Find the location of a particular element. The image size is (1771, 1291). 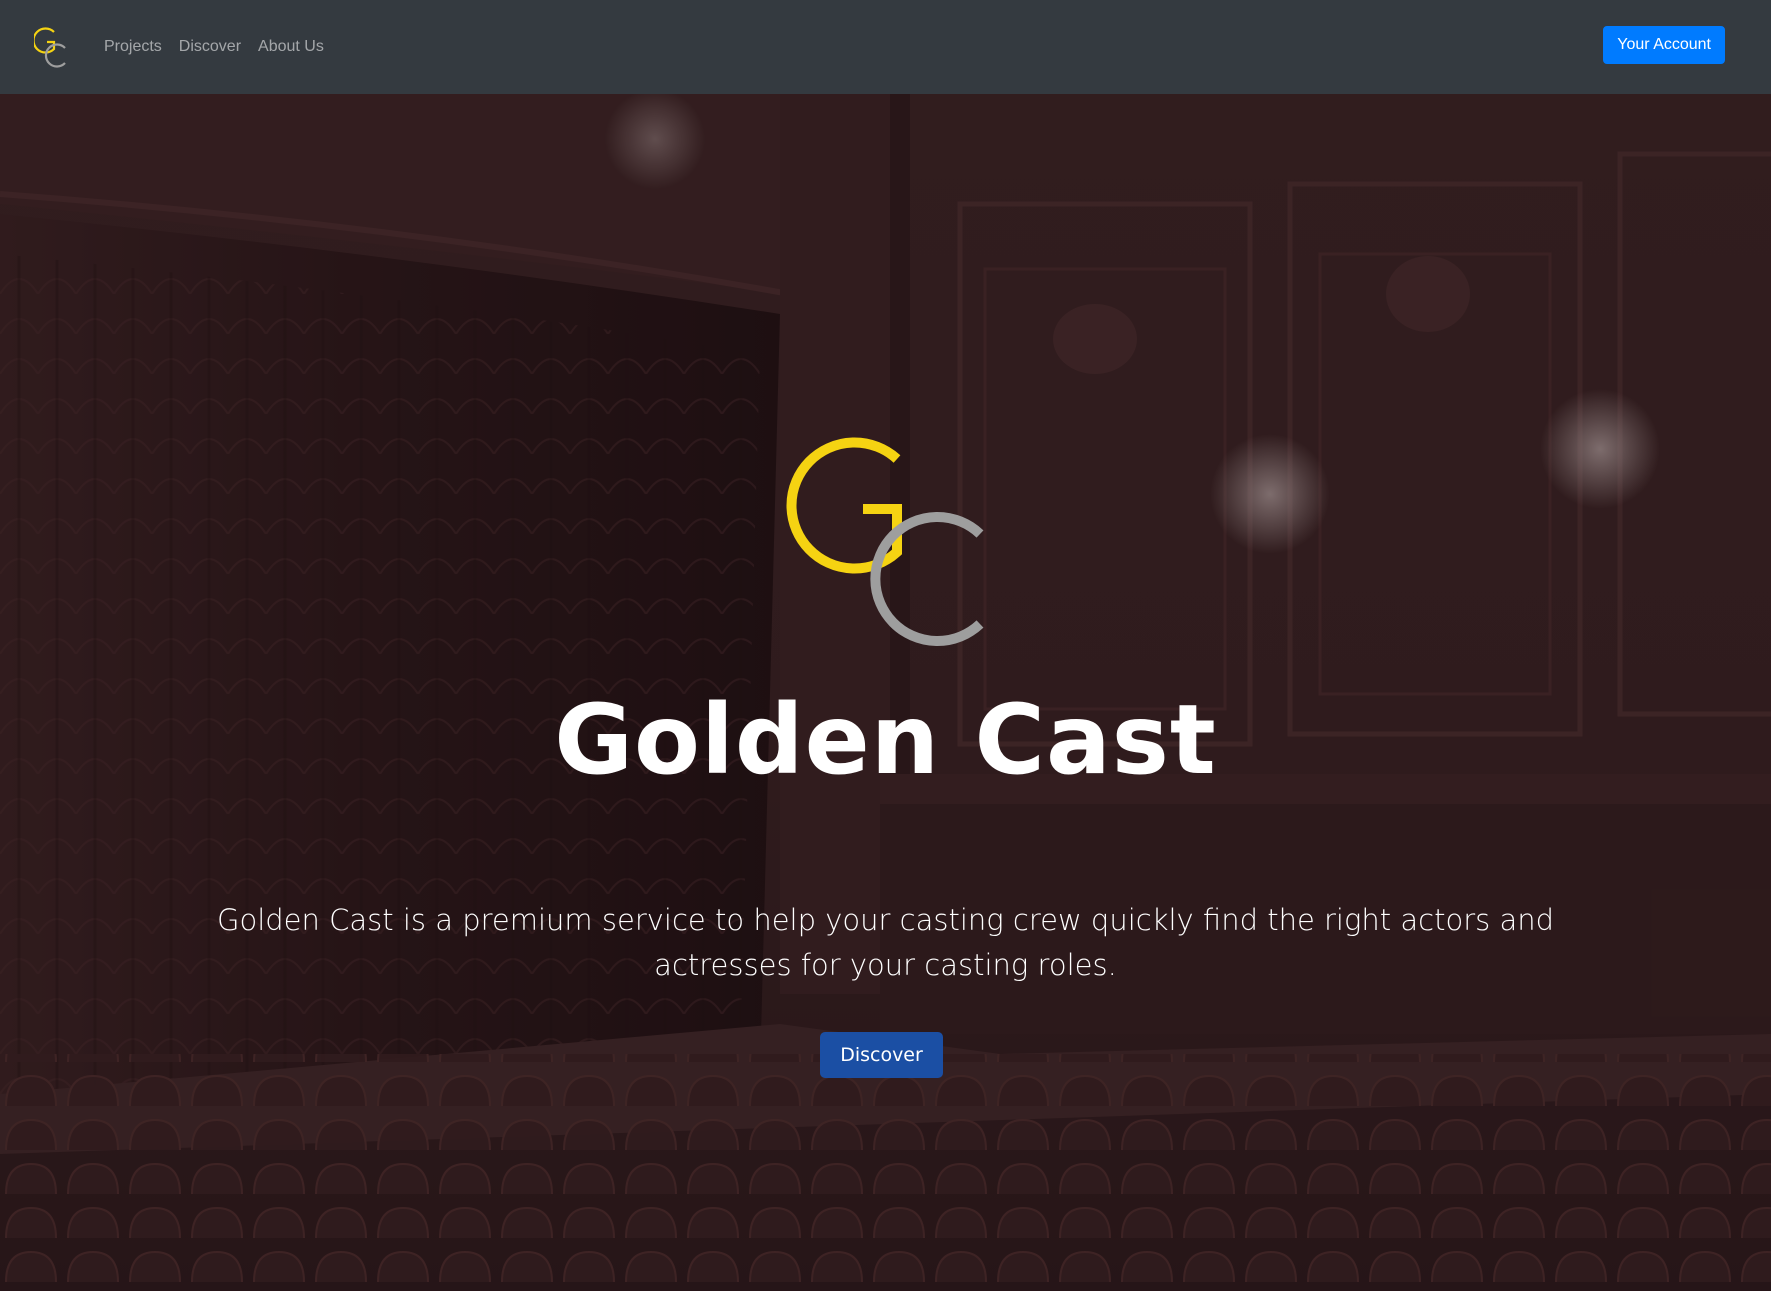

hero-title: Golden Cast is located at coordinates (885, 740).